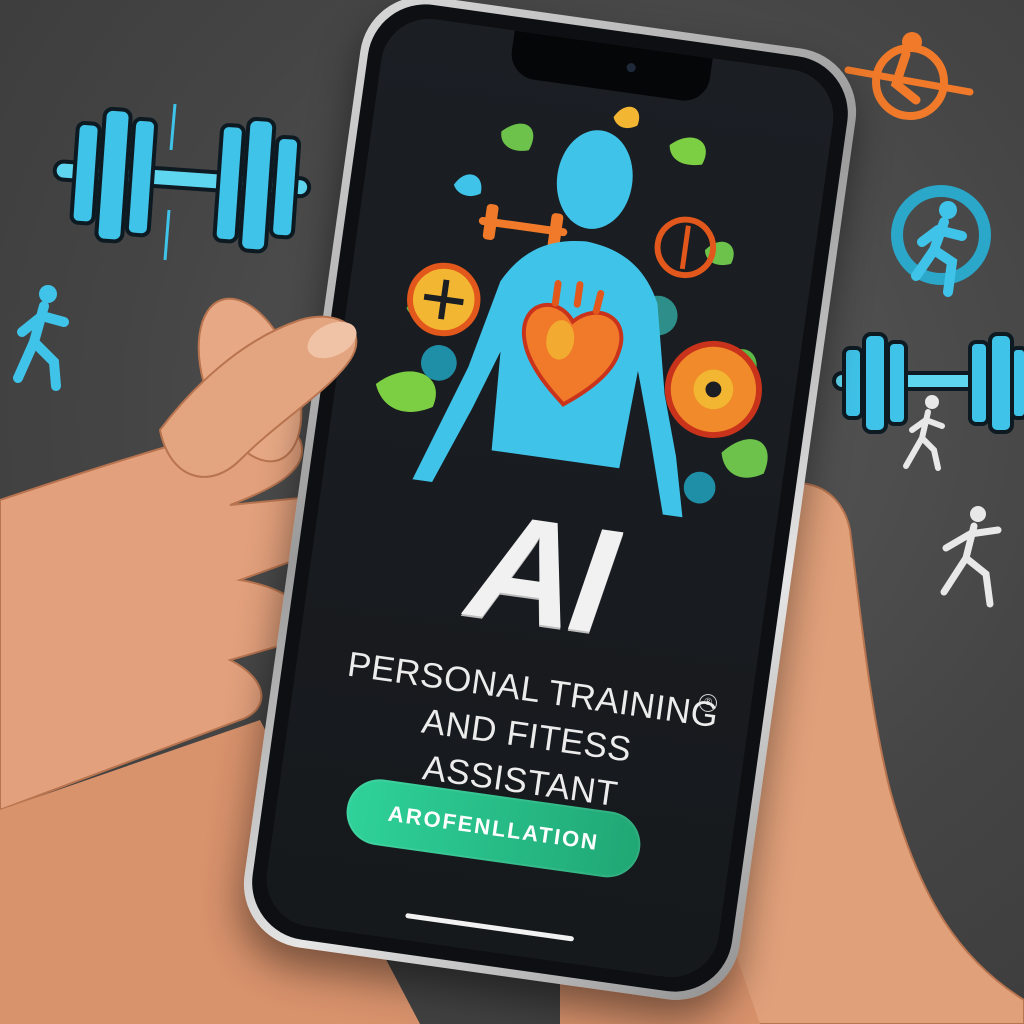  Describe the element at coordinates (490, 927) in the screenshot. I see `home-indicator` at that location.